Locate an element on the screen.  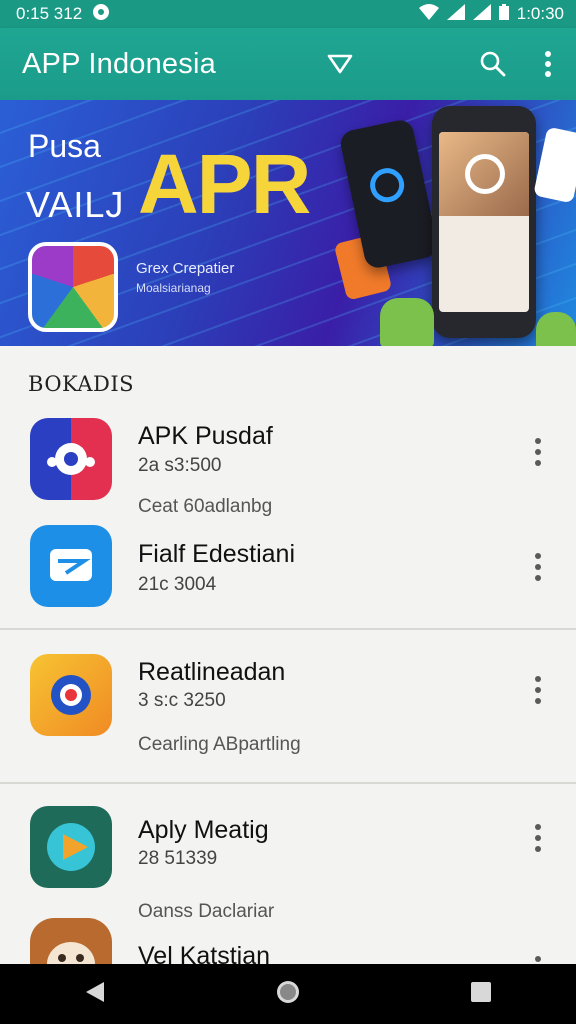
app-meta: 3 s:c 3250 is located at coordinates (182, 700).